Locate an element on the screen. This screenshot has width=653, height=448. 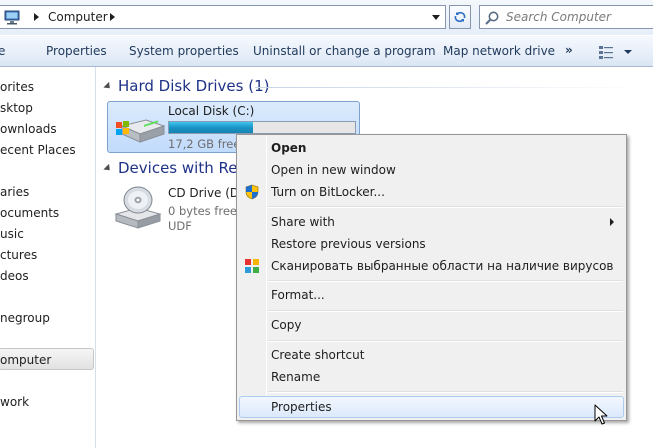
shield-icon is located at coordinates (252, 192).